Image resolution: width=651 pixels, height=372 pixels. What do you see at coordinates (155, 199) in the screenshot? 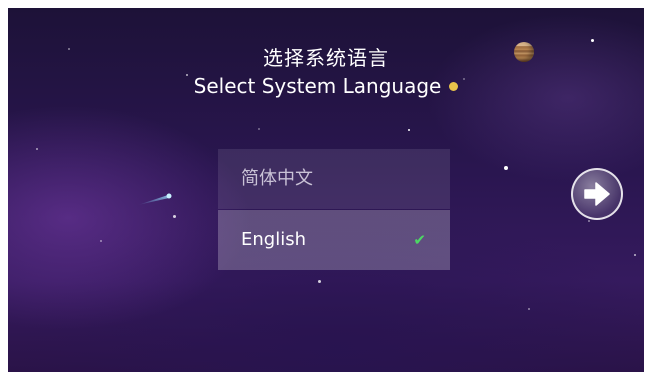
I see `comet-decoration` at bounding box center [155, 199].